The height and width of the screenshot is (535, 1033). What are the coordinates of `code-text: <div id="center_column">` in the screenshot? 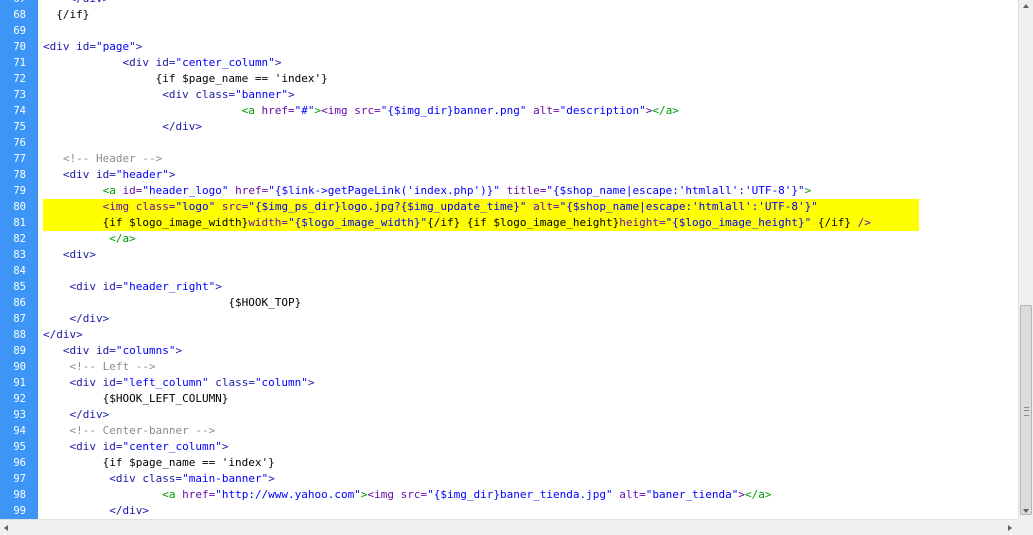 It's located at (135, 447).